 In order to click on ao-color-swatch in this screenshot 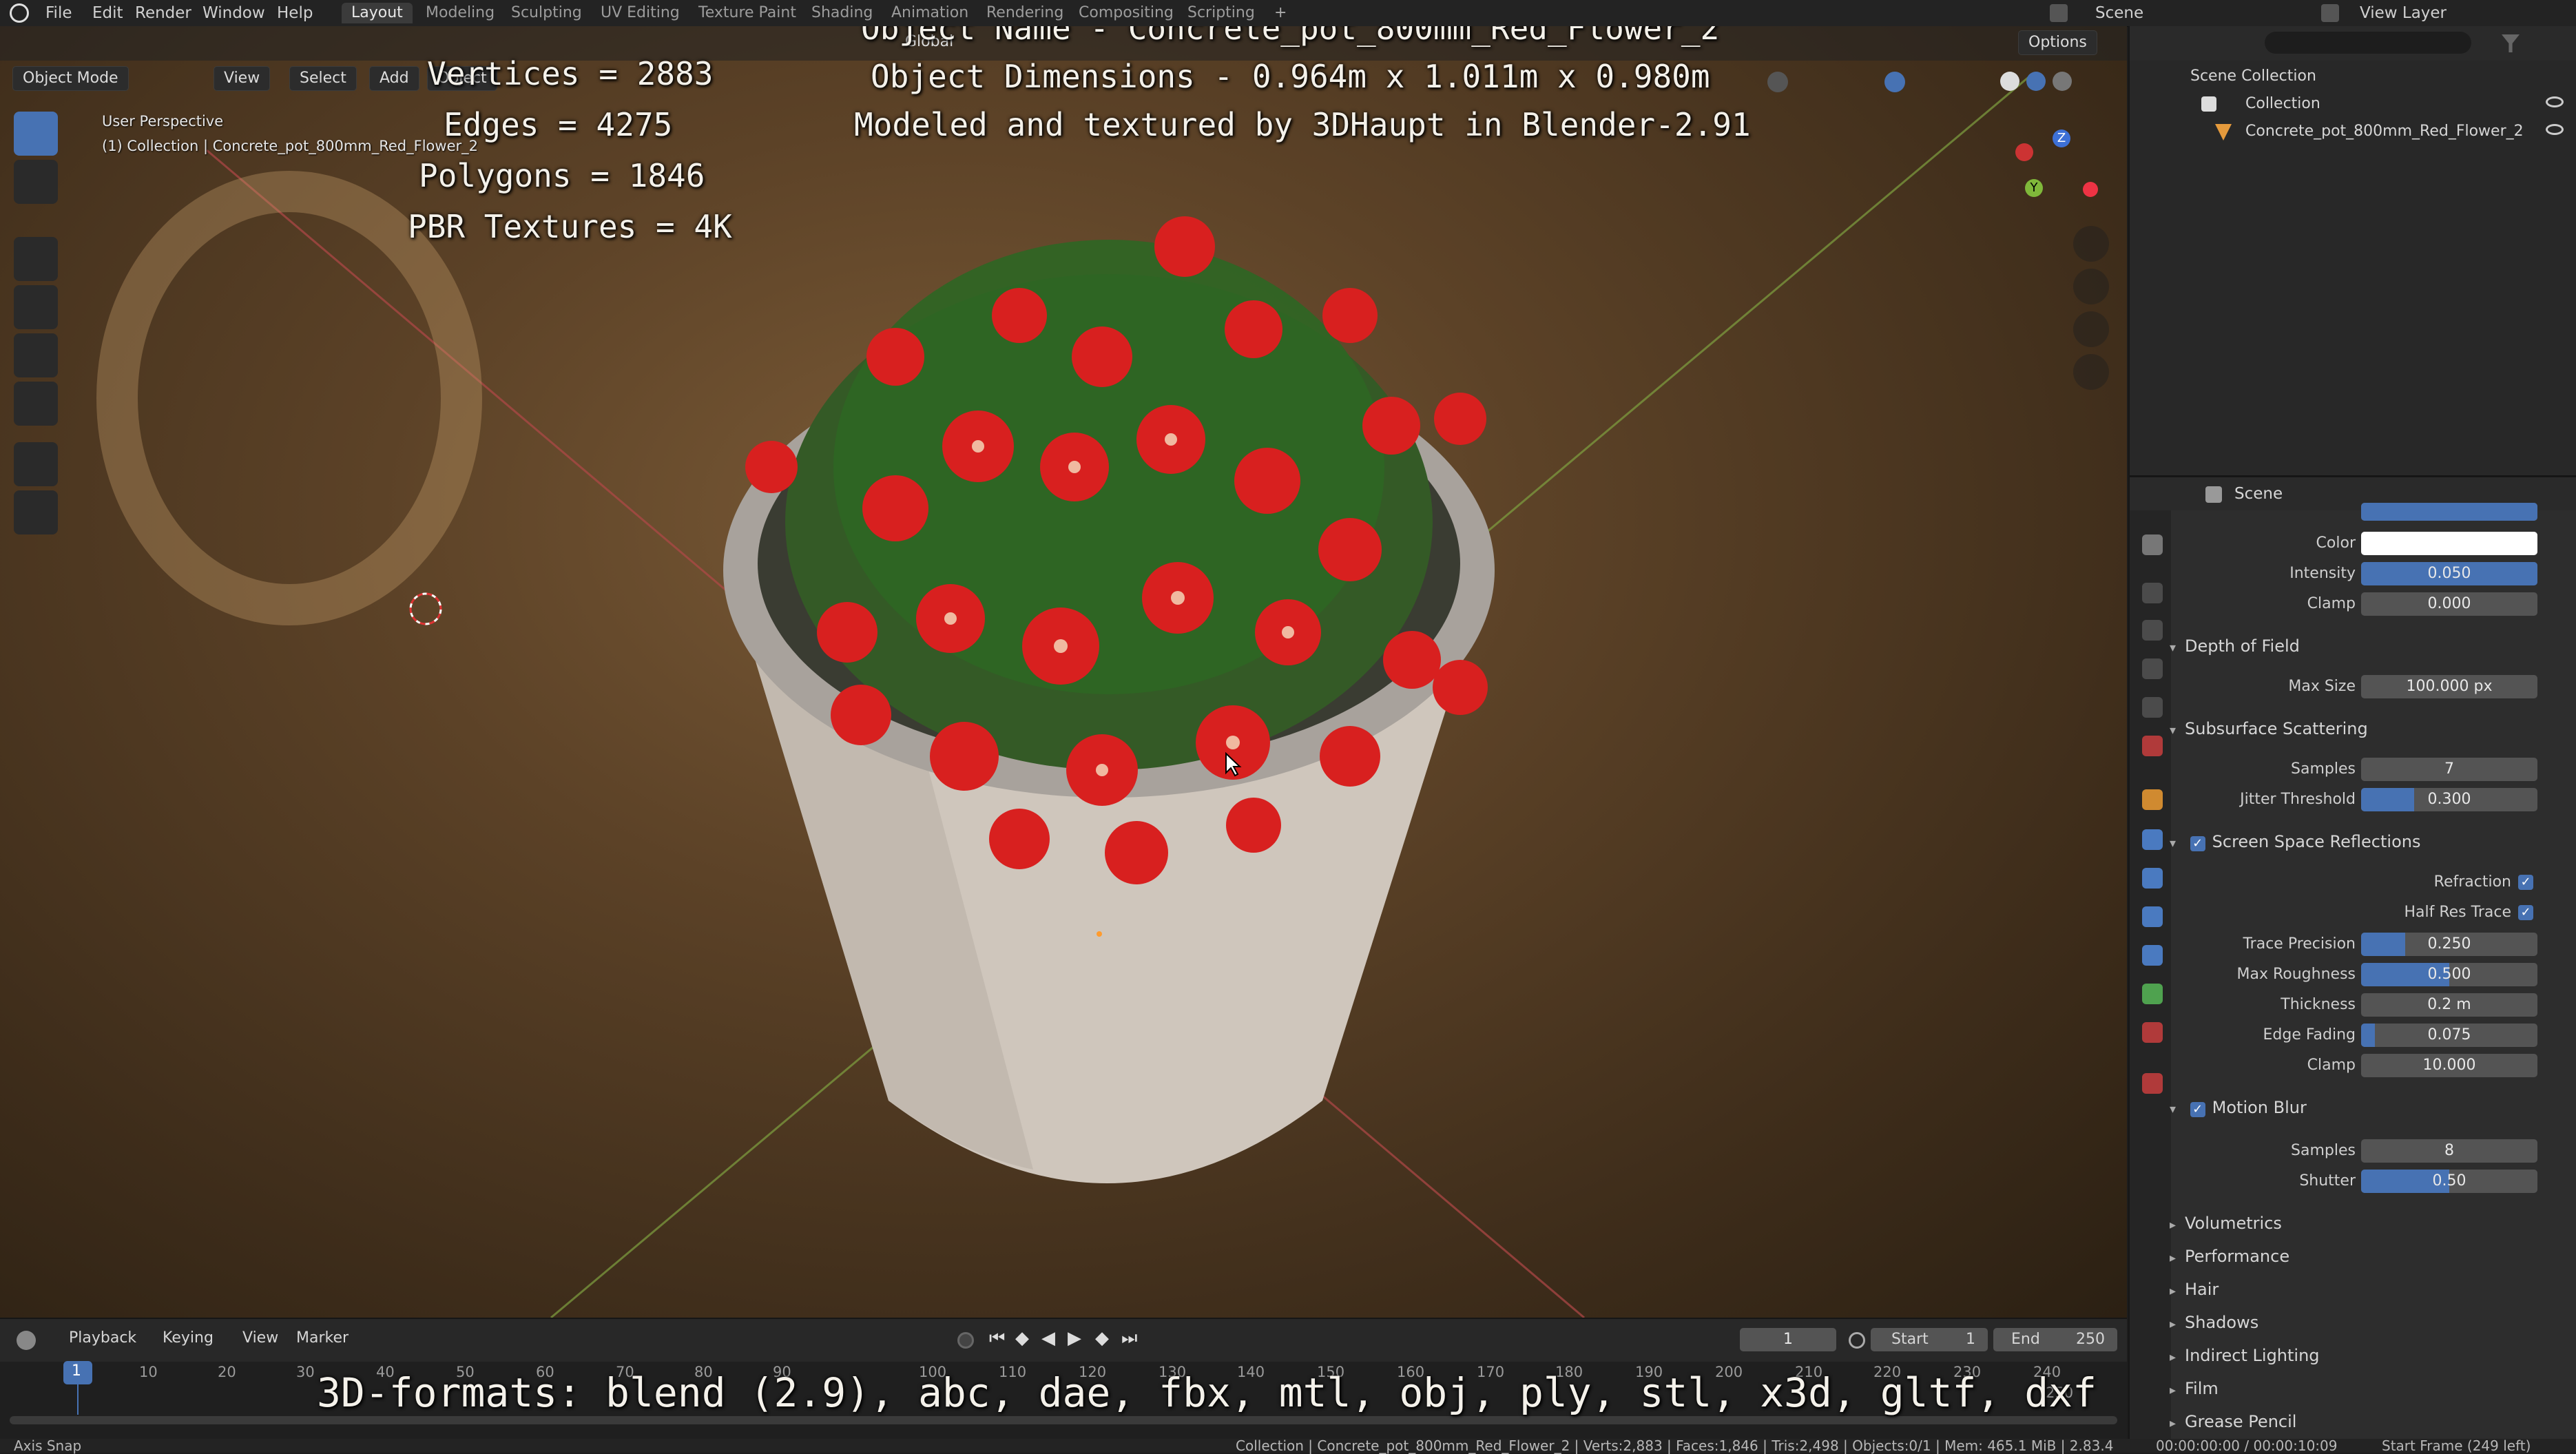, I will do `click(2449, 544)`.